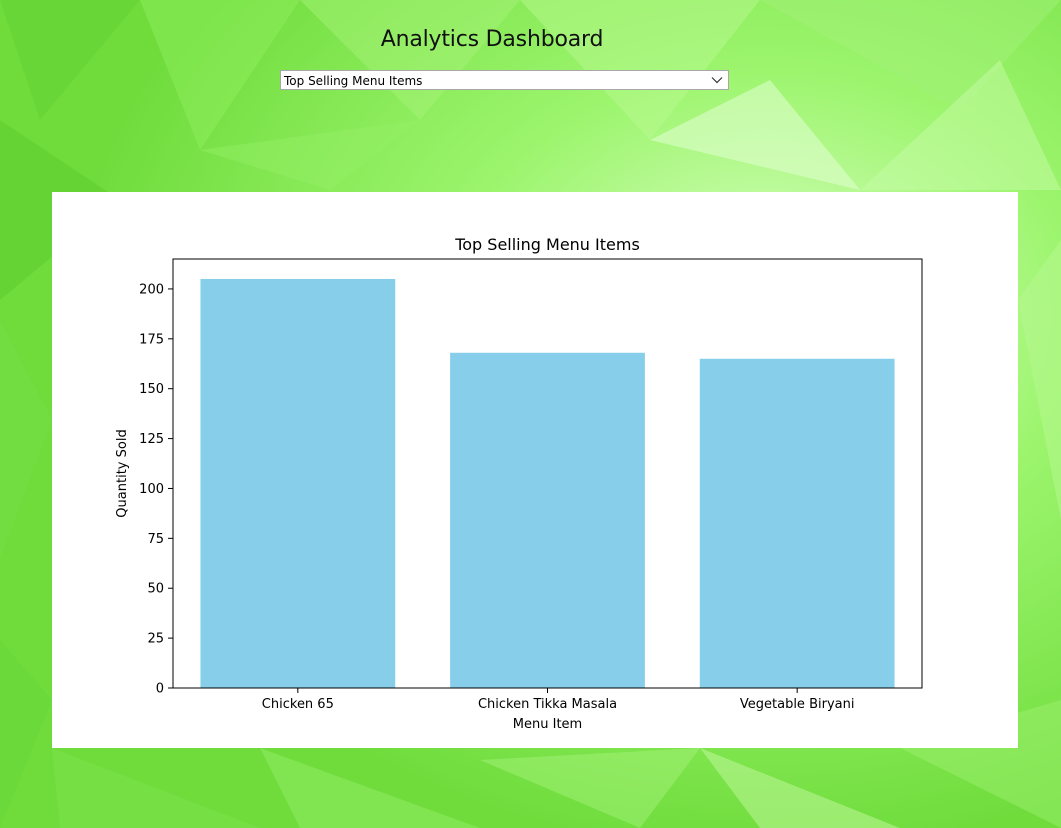 The width and height of the screenshot is (1061, 828). Describe the element at coordinates (155, 539) in the screenshot. I see `y-tick-label: 75` at that location.